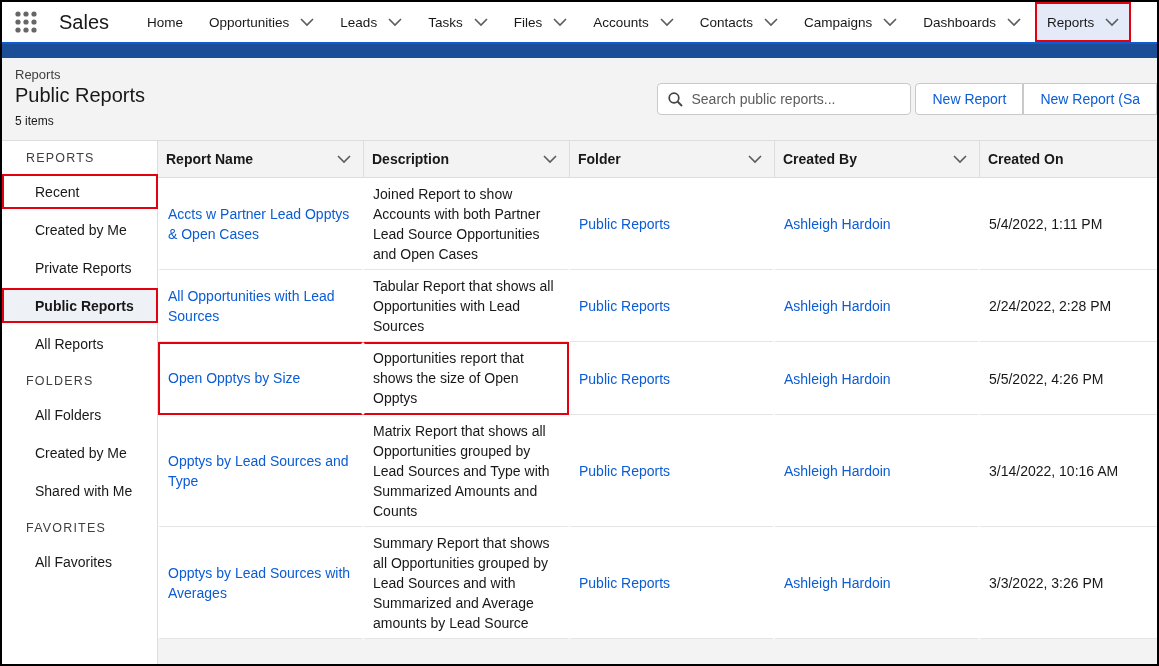  What do you see at coordinates (448, 378) in the screenshot?
I see `description-cell: Opportunities report that shows the size of Open Opptys` at bounding box center [448, 378].